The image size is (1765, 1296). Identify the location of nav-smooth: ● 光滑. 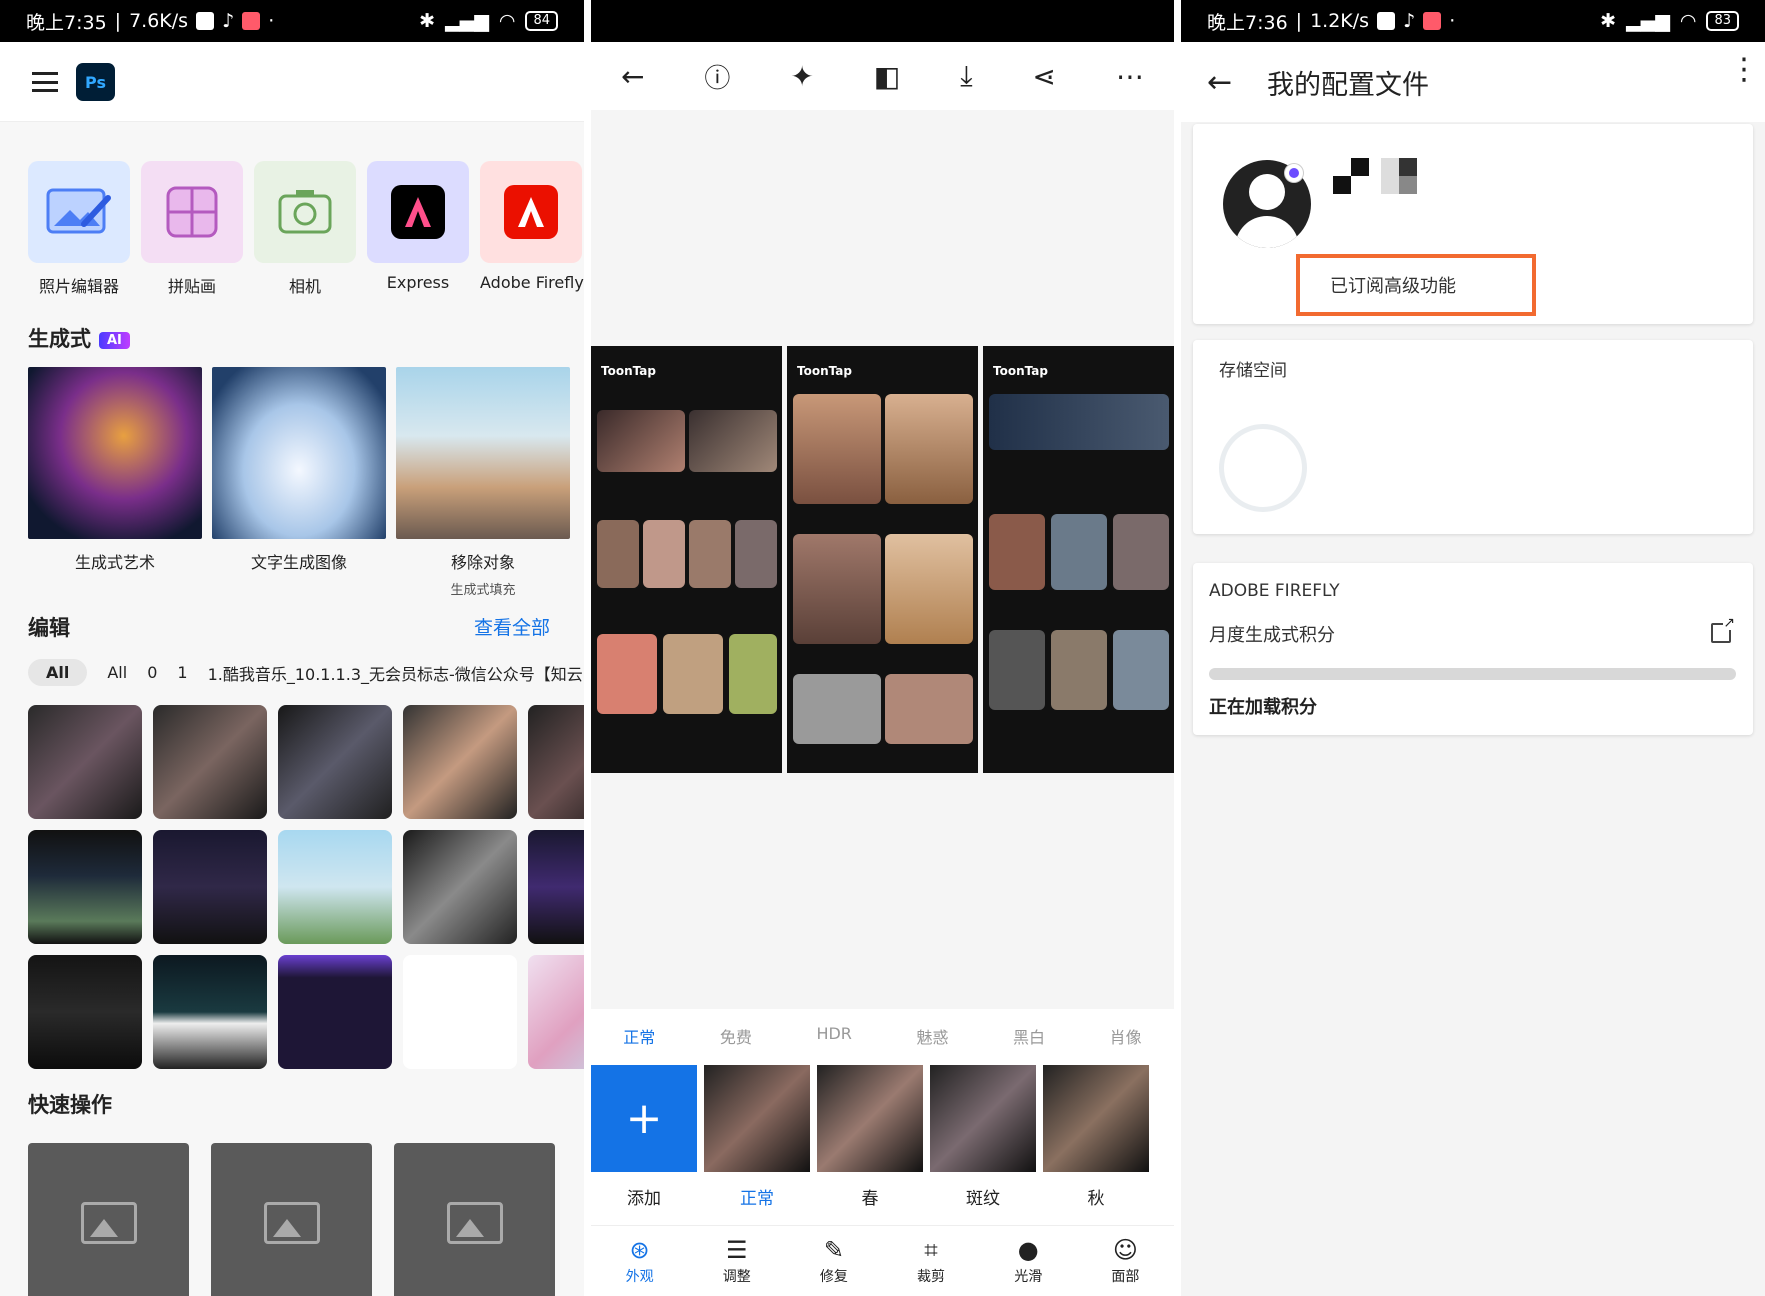
(1028, 1261).